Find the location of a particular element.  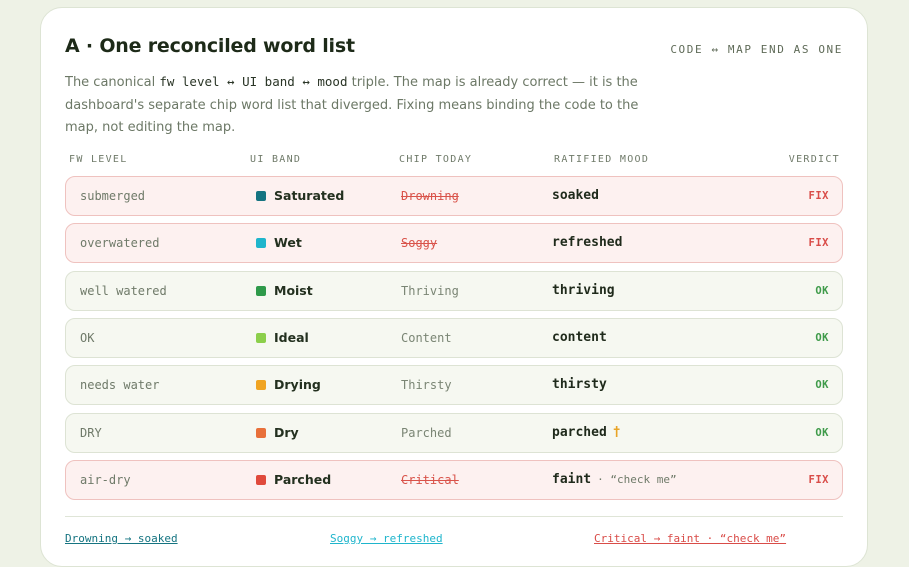

table-row: well watered Moist Thriving thriving OK is located at coordinates (454, 290).